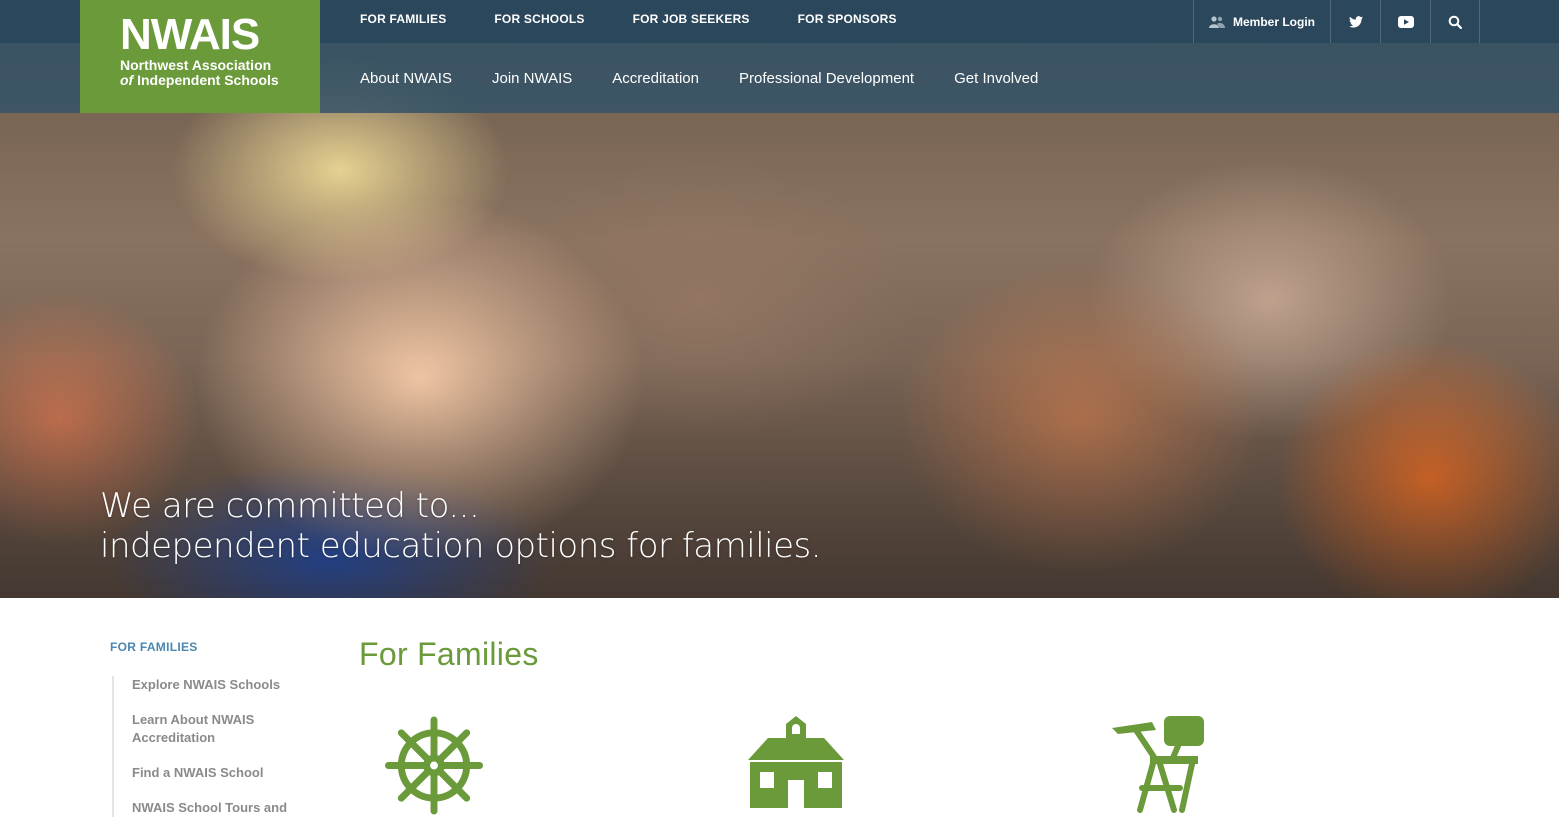 This screenshot has height=834, width=1559. I want to click on util-link-for-job-seekers: FOR JOB SEEKERS, so click(691, 19).